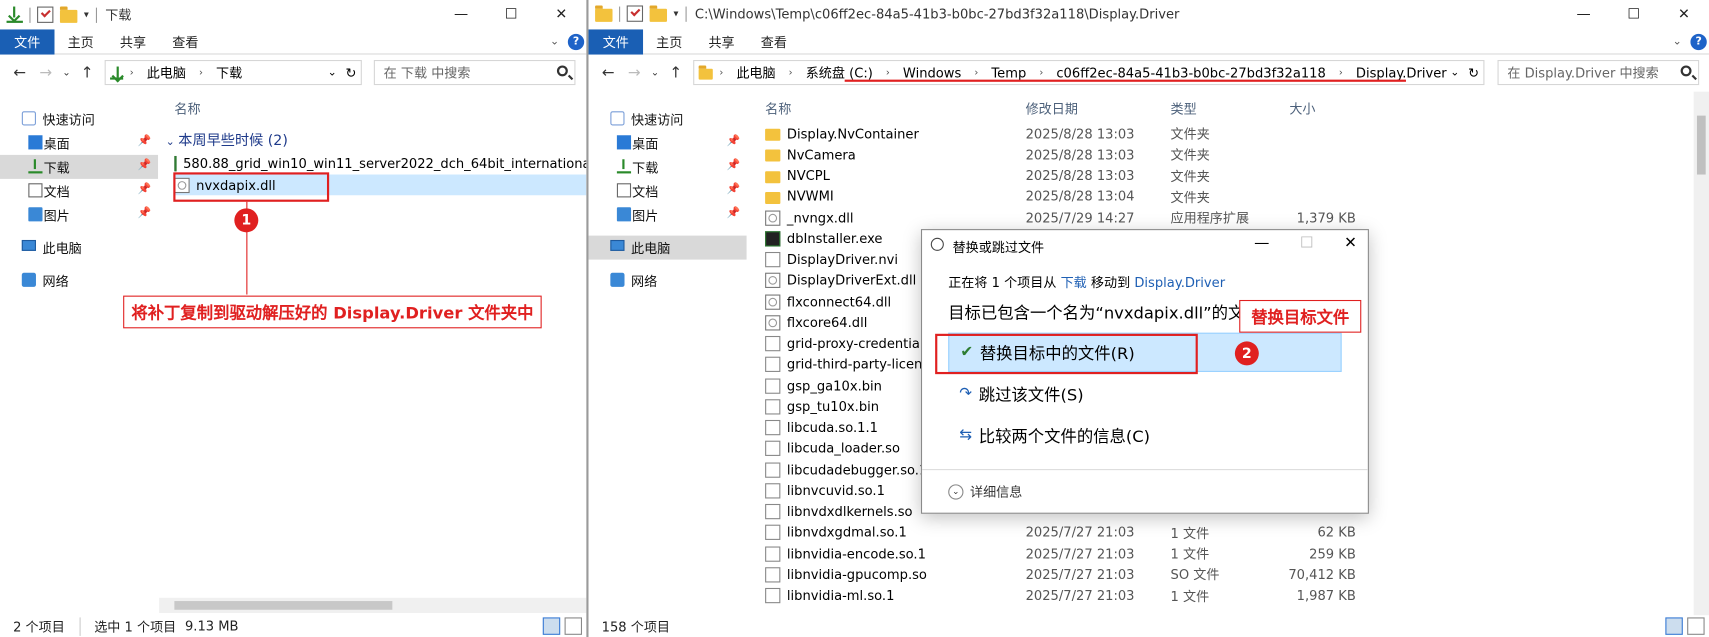 The image size is (1709, 637). Describe the element at coordinates (14, 14) in the screenshot. I see `download-icon` at that location.